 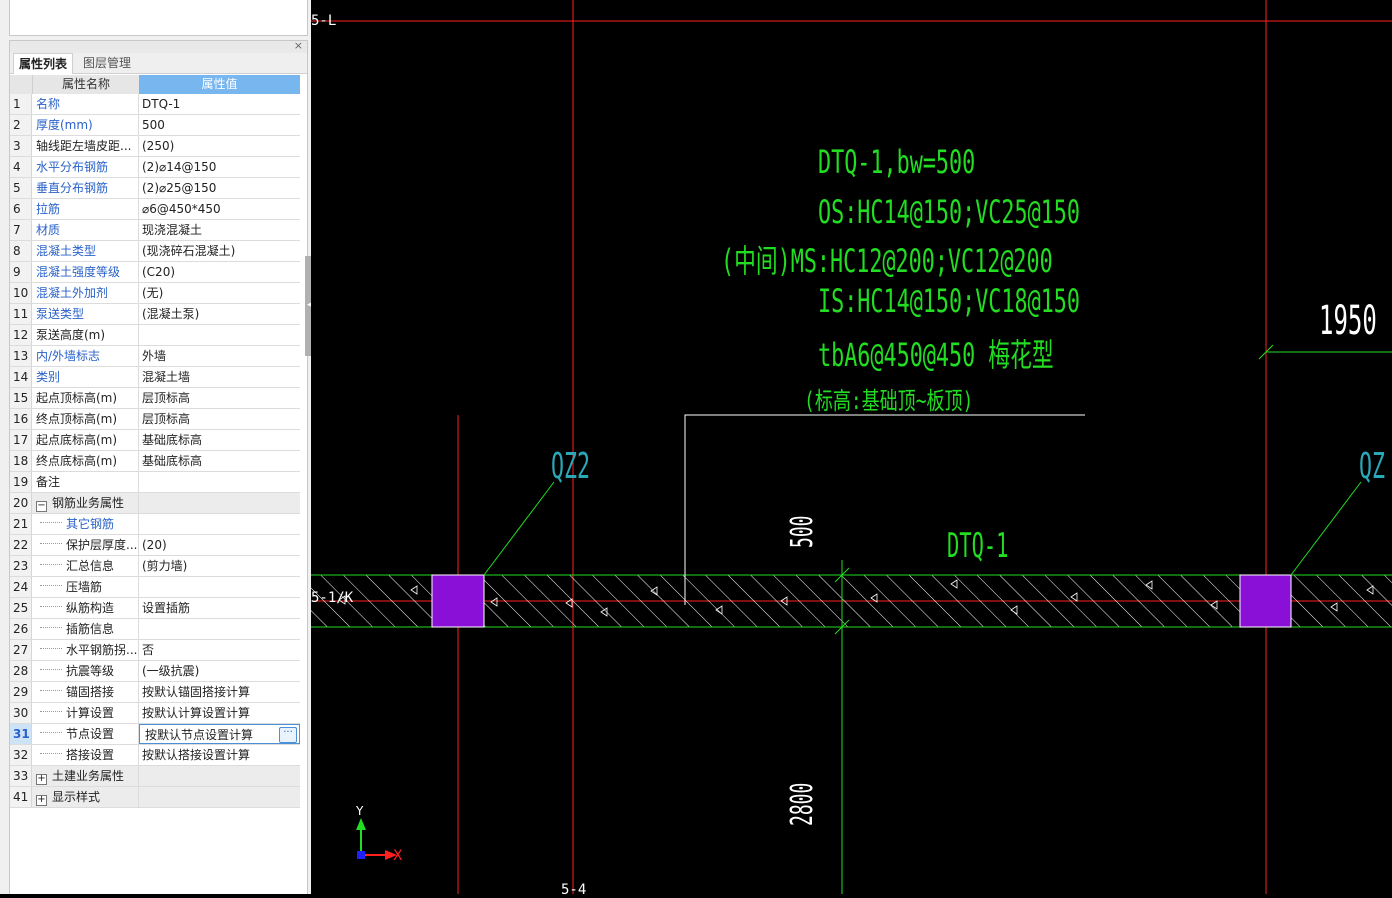 I want to click on annotation-line-5: tbA6@450@450 梅花型, so click(x=936, y=355).